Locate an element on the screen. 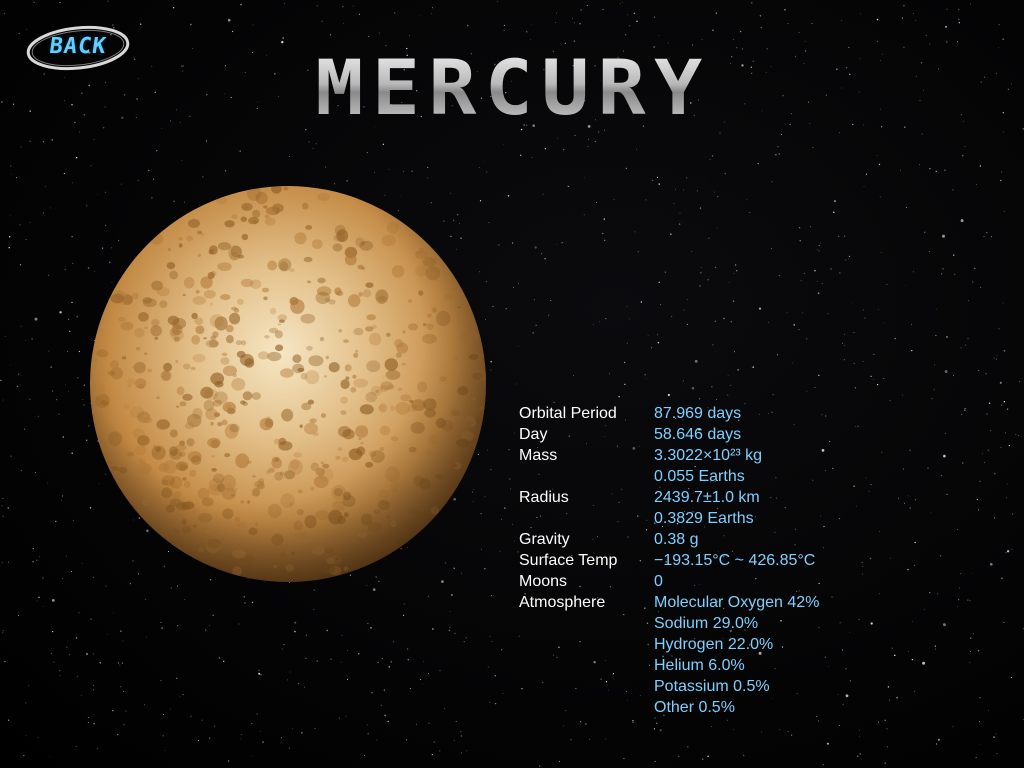 The image size is (1024, 768). fact-value: Sodium 29.0% is located at coordinates (706, 623).